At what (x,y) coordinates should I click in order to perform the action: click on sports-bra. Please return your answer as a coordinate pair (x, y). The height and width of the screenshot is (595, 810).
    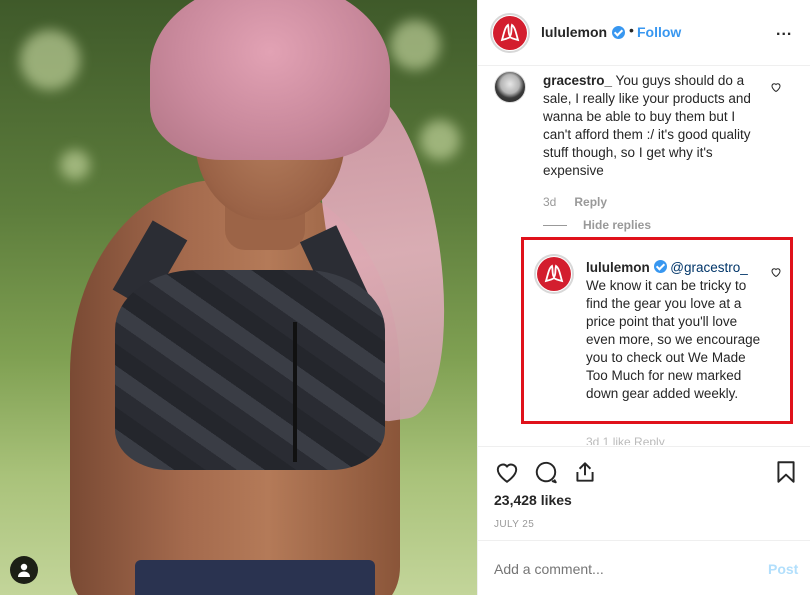
    Looking at the image, I should click on (250, 370).